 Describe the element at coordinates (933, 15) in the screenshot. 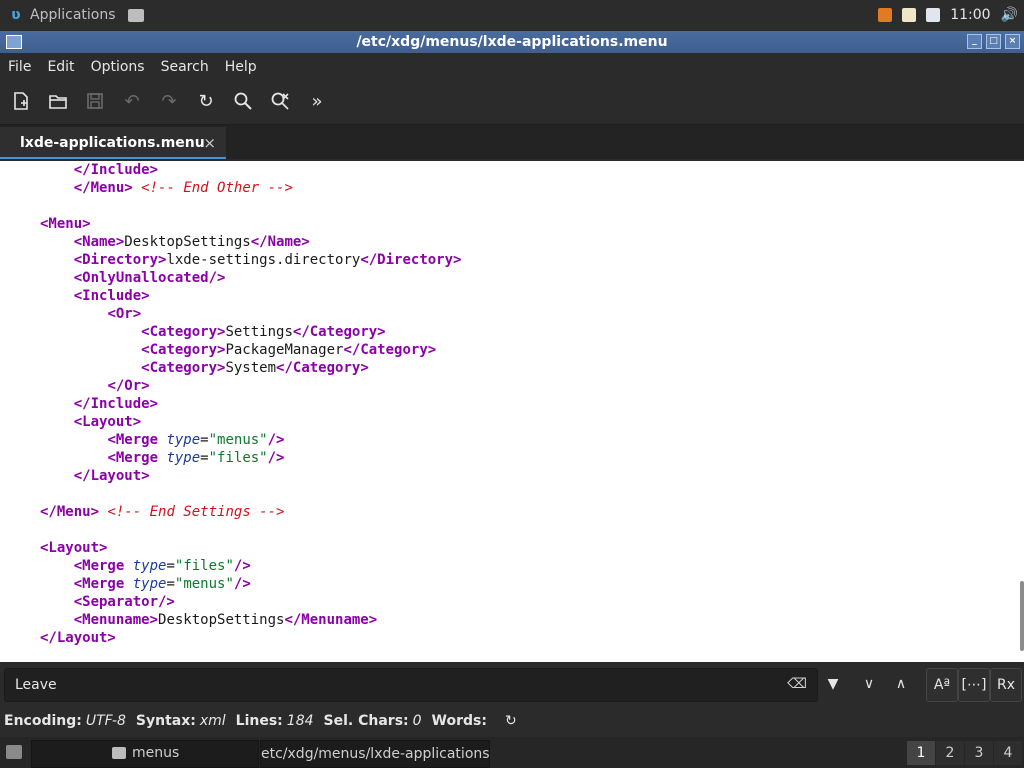

I see `network-icon` at that location.